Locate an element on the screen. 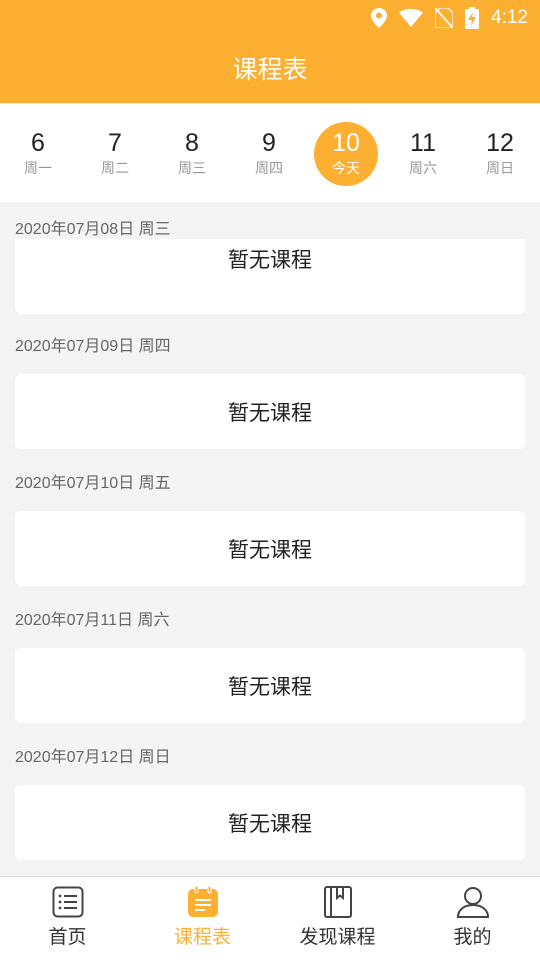 The height and width of the screenshot is (960, 540). day-sat: 11 周六 is located at coordinates (423, 154).